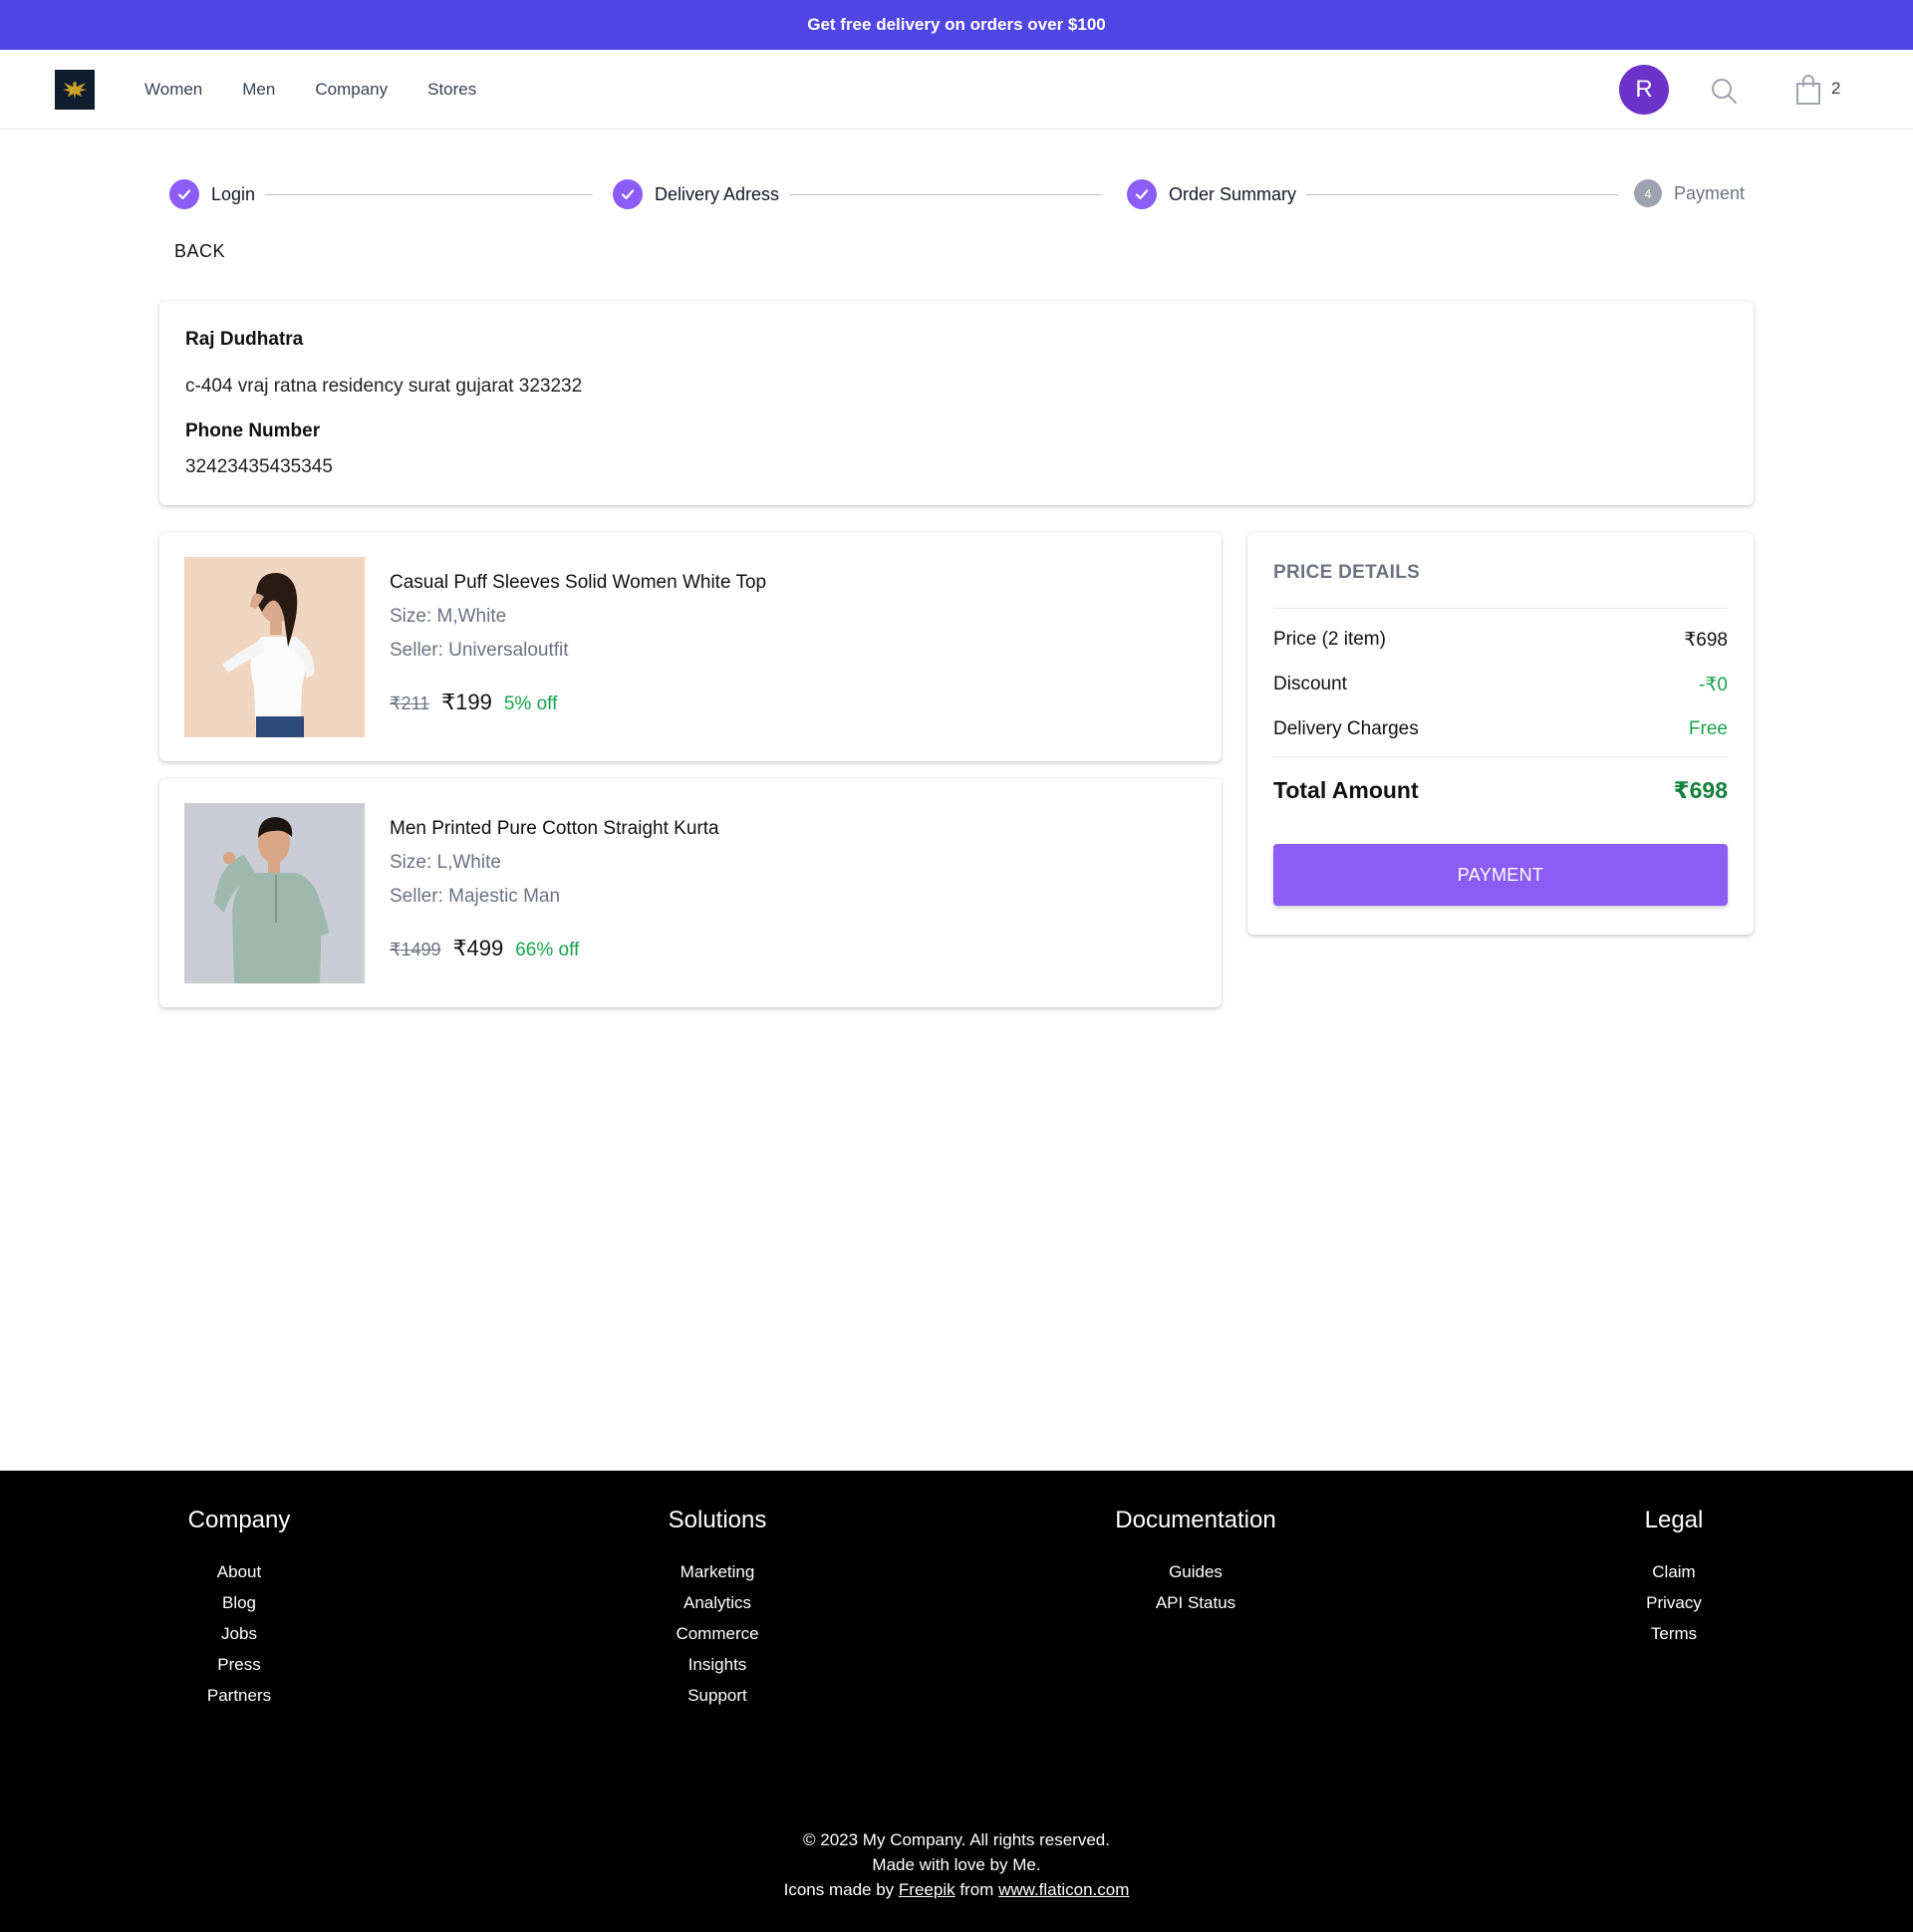 The image size is (1913, 1932). Describe the element at coordinates (1347, 572) in the screenshot. I see `price-details-heading: PRICE DETAILS` at that location.